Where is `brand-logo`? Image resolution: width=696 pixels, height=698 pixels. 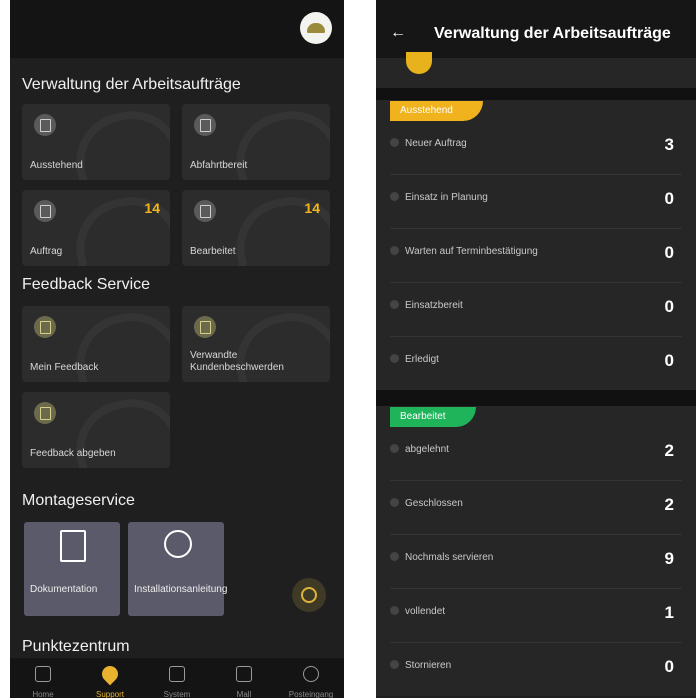 brand-logo is located at coordinates (316, 28).